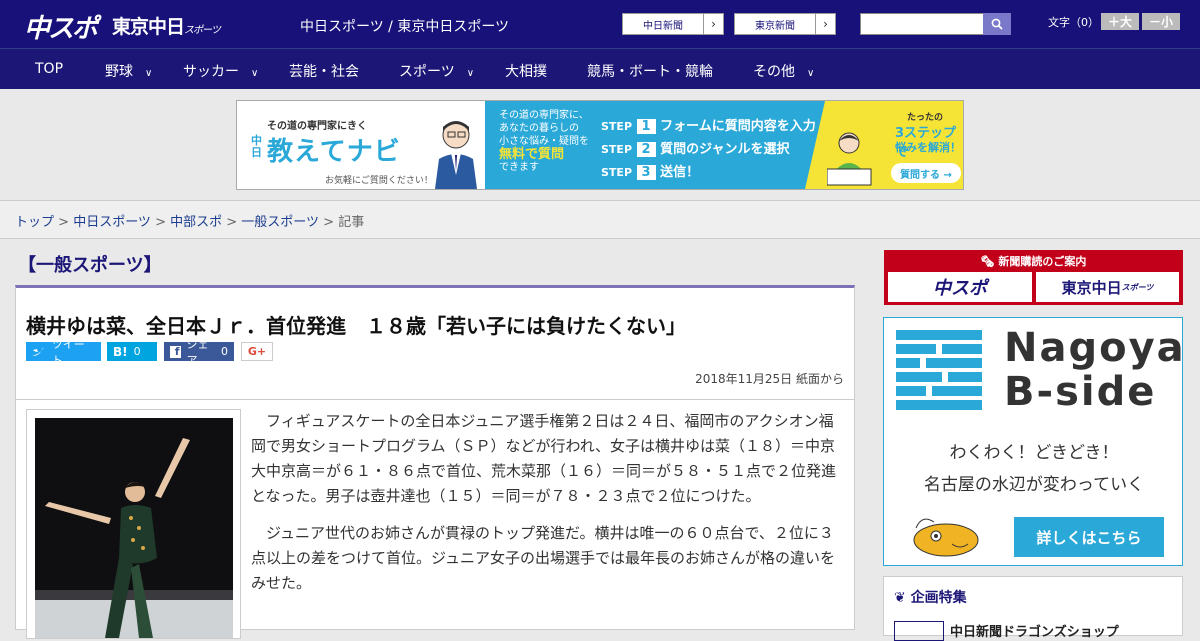 Image resolution: width=1200 pixels, height=641 pixels. I want to click on nav-baseball-label: 野球, so click(119, 72).